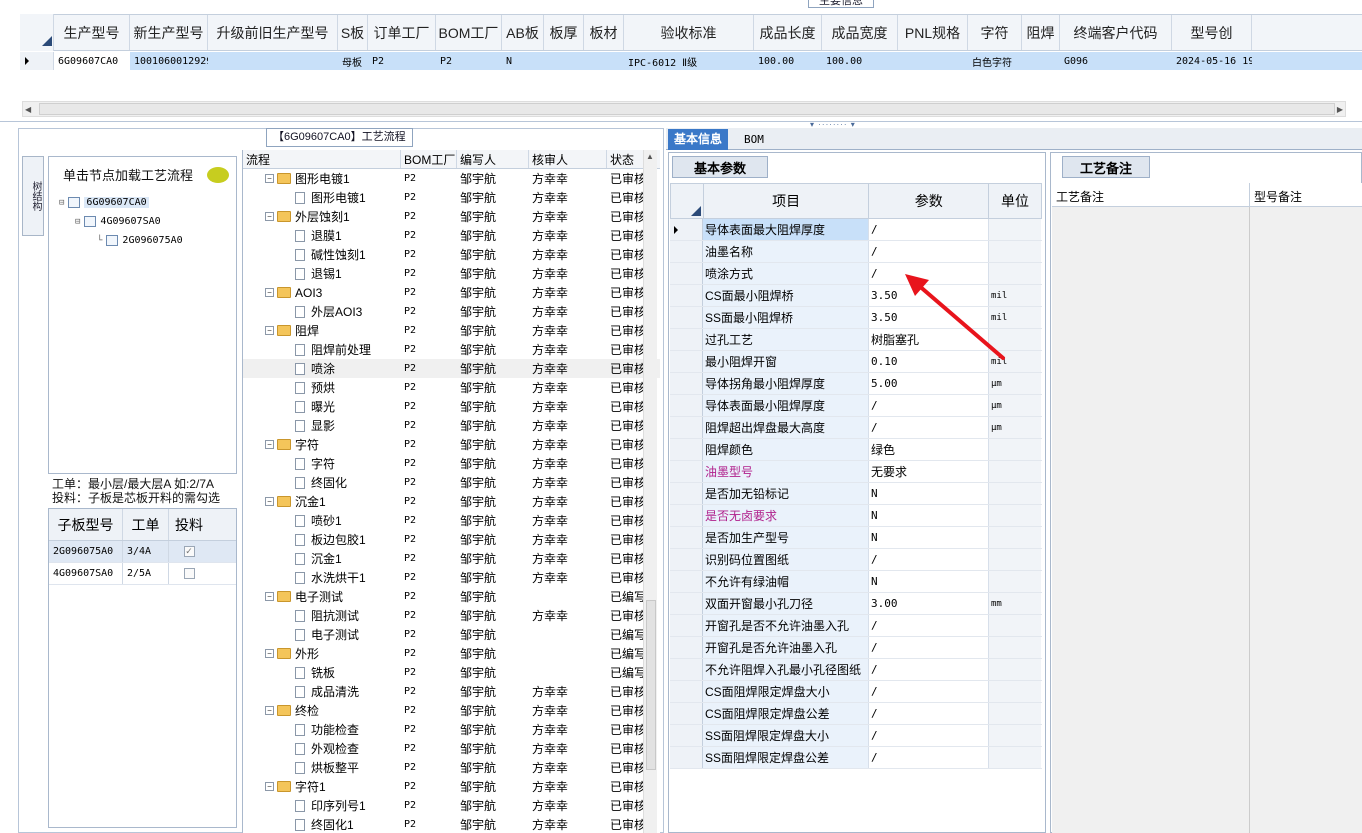 The width and height of the screenshot is (1362, 833). Describe the element at coordinates (451, 710) in the screenshot. I see `flow-row: − 终检 P2 邹宇航 方幸幸 已审核` at that location.